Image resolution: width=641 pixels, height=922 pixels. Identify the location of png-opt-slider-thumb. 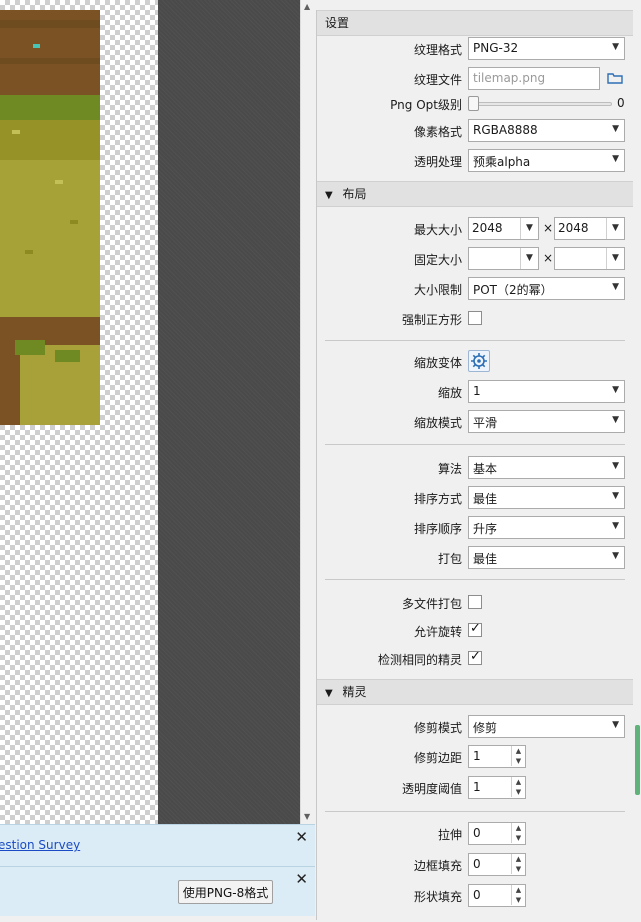
(473, 103).